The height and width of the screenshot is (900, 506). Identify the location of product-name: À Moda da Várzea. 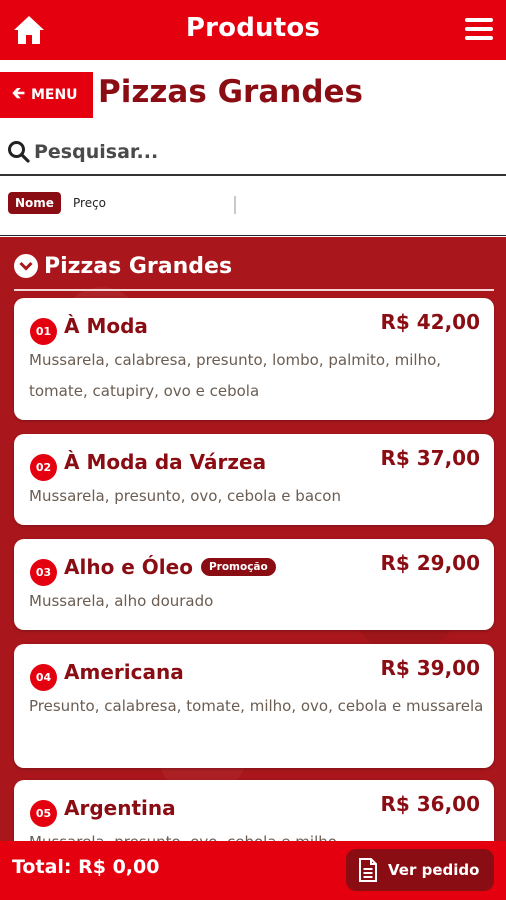
(165, 462).